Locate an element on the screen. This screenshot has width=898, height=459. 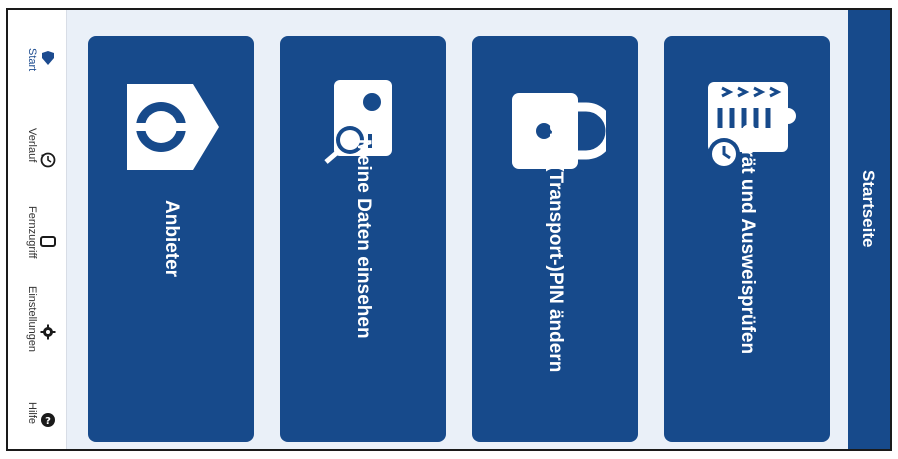
nav-label-einstellungen: Einstellungen is located at coordinates (32, 319).